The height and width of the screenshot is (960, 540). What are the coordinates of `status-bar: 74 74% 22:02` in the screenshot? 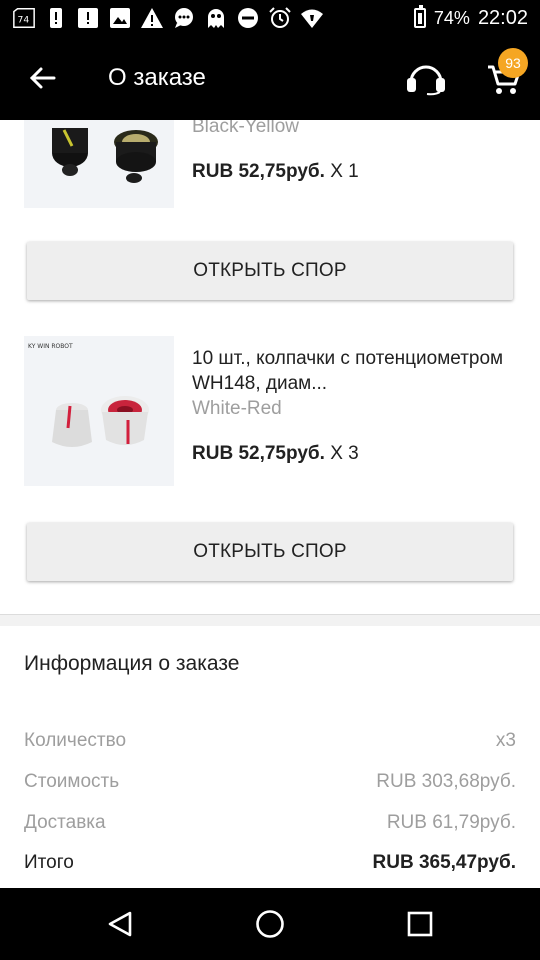 It's located at (270, 18).